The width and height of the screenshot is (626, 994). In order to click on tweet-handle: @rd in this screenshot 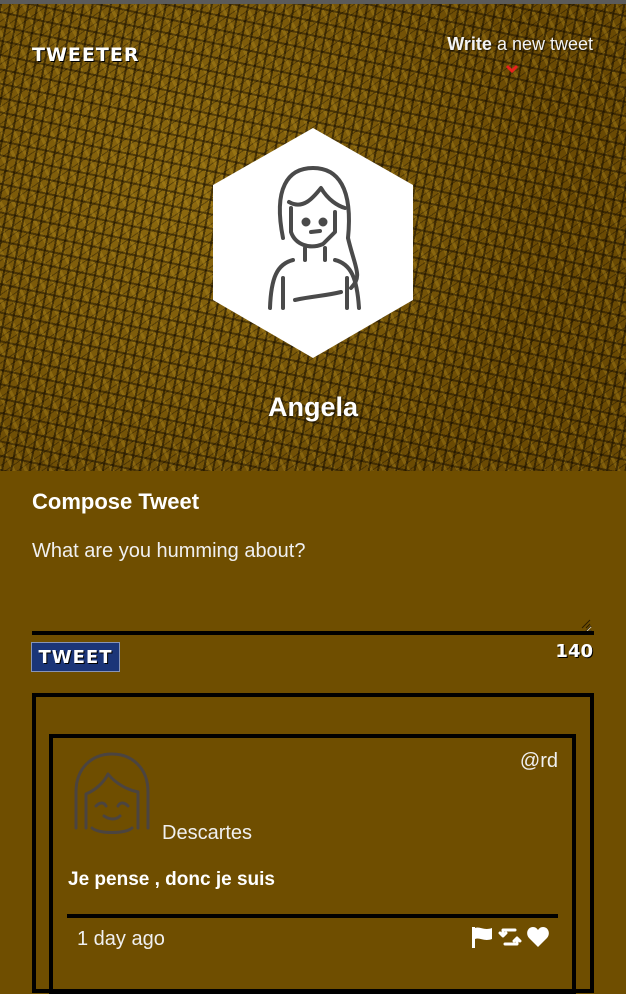, I will do `click(539, 761)`.